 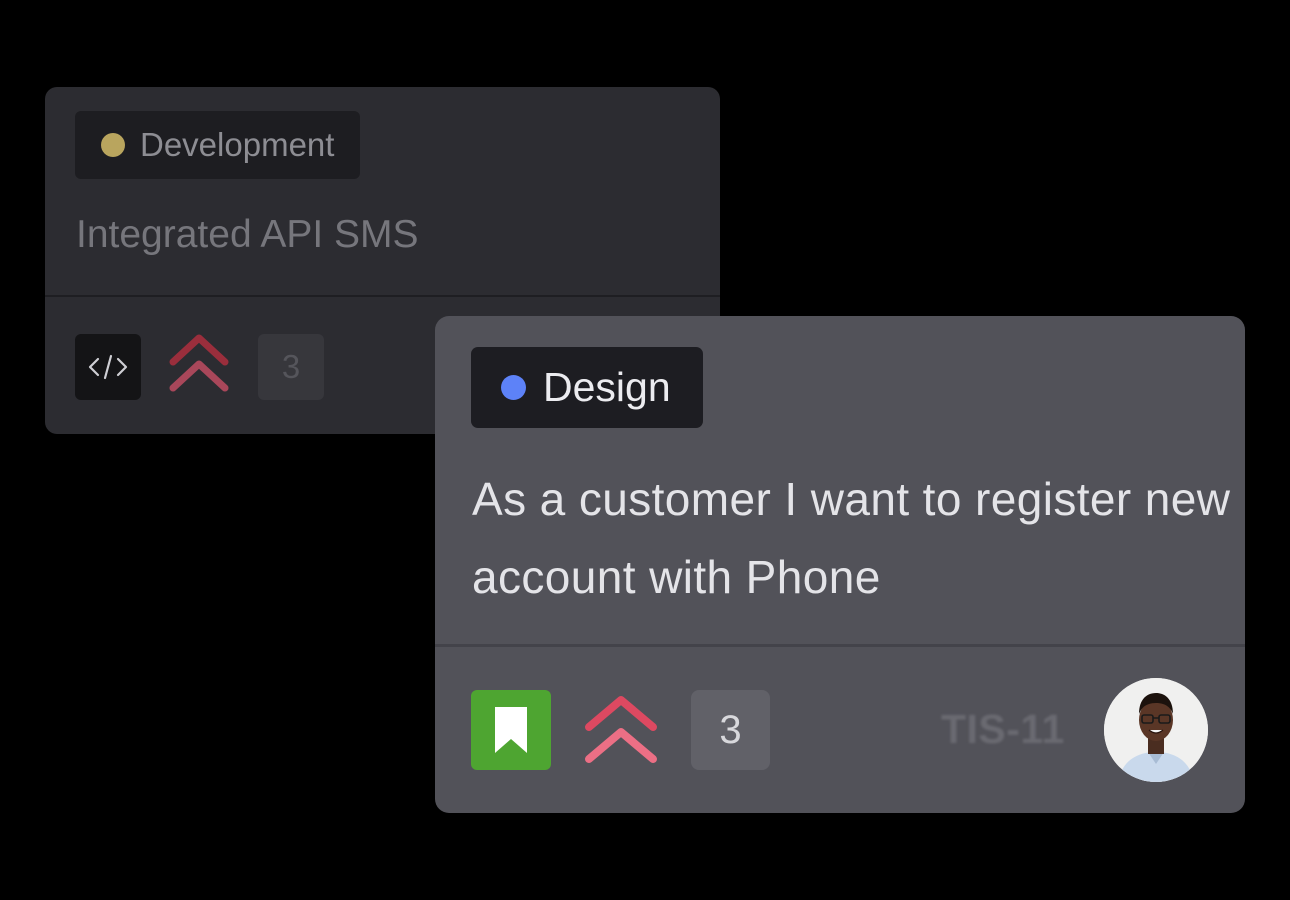 I want to click on category-label: Development, so click(x=237, y=144).